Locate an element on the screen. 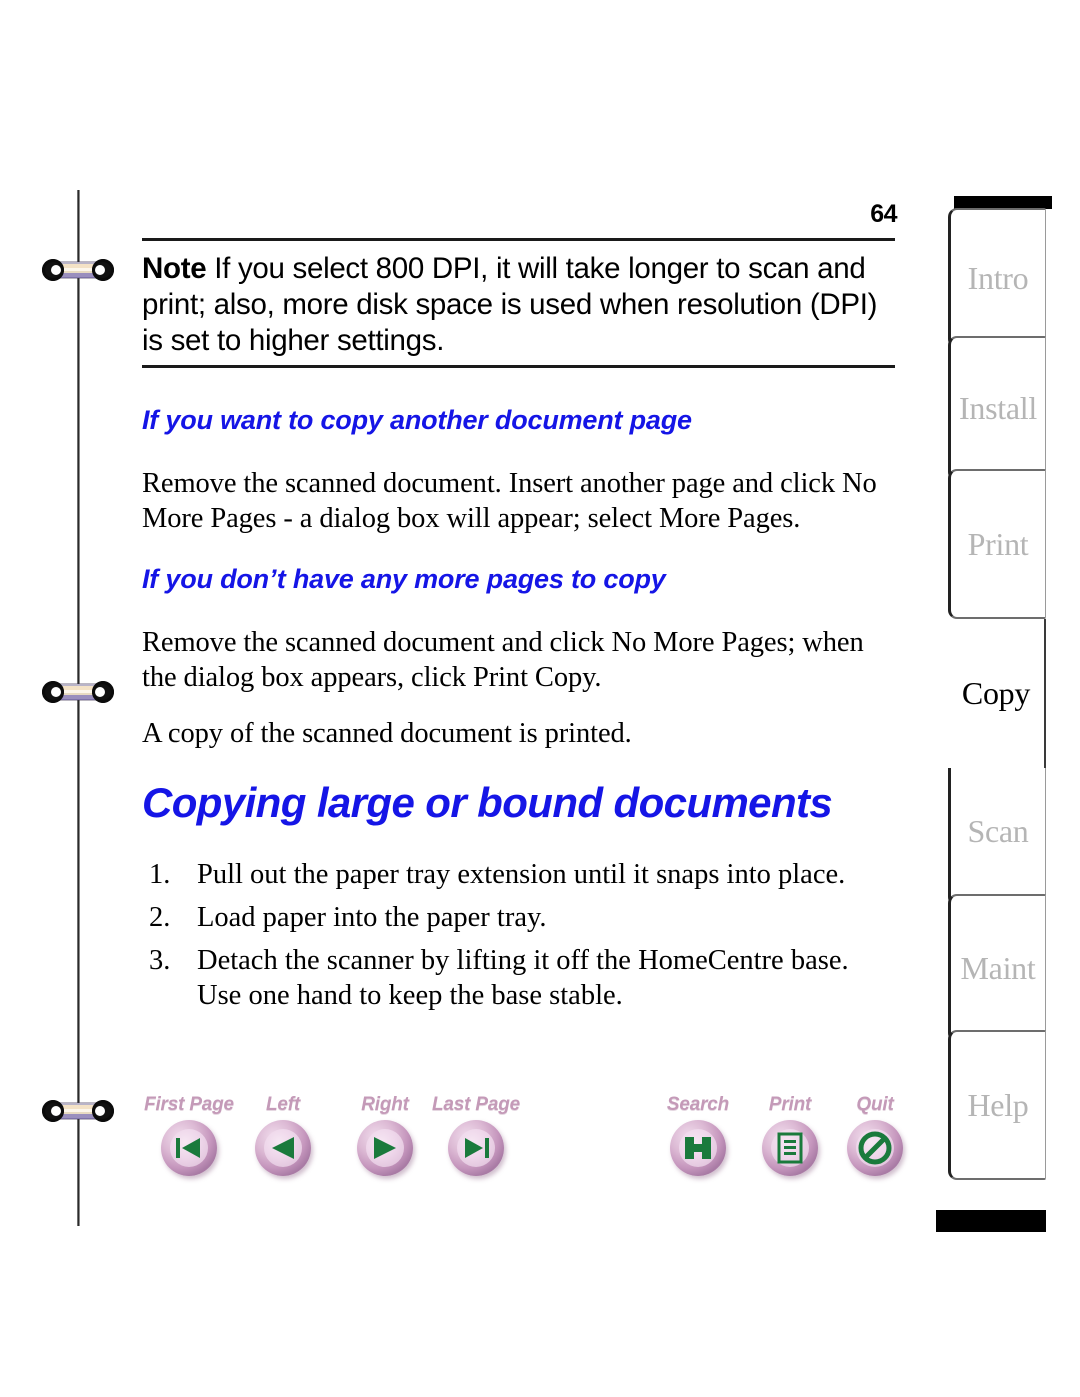 The image size is (1080, 1397). tab-scan: Scan is located at coordinates (997, 831).